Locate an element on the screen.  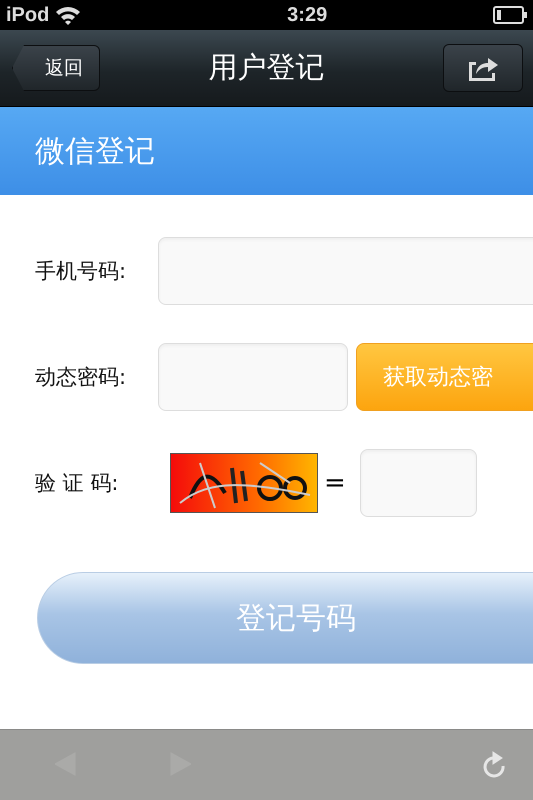
clock-time: 3:29 is located at coordinates (307, 15).